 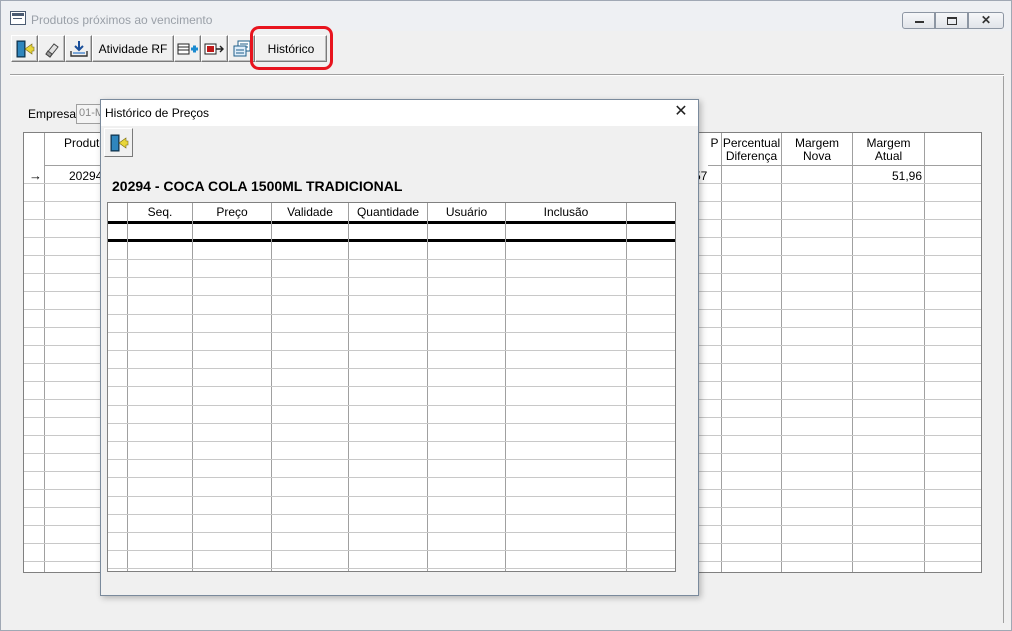 What do you see at coordinates (391, 222) in the screenshot?
I see `header-rule` at bounding box center [391, 222].